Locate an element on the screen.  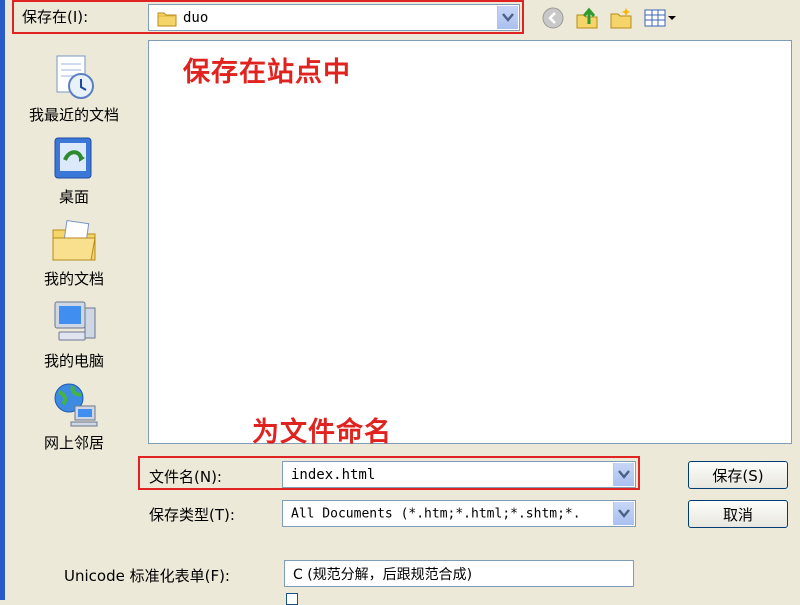
save-in-value: duo is located at coordinates (196, 17).